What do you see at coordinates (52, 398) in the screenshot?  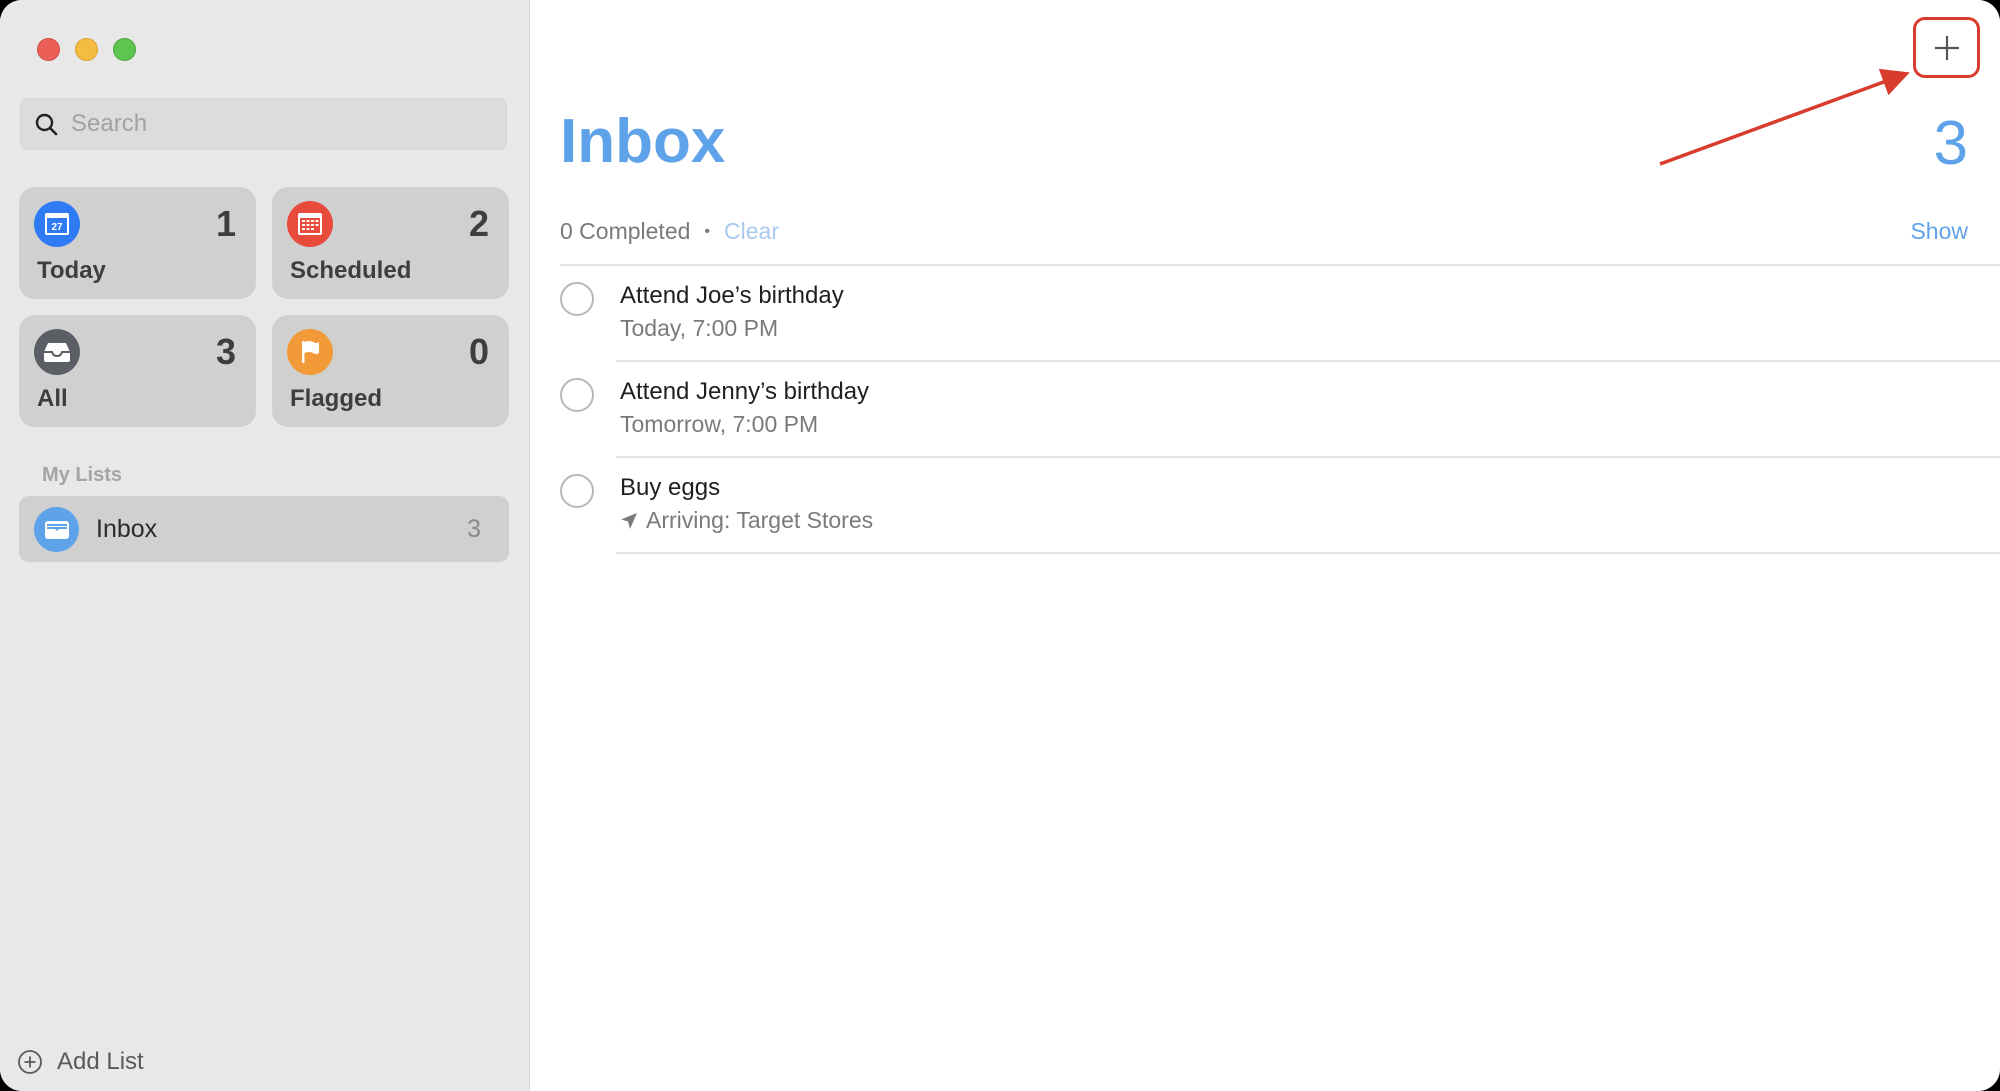 I see `all-label: All` at bounding box center [52, 398].